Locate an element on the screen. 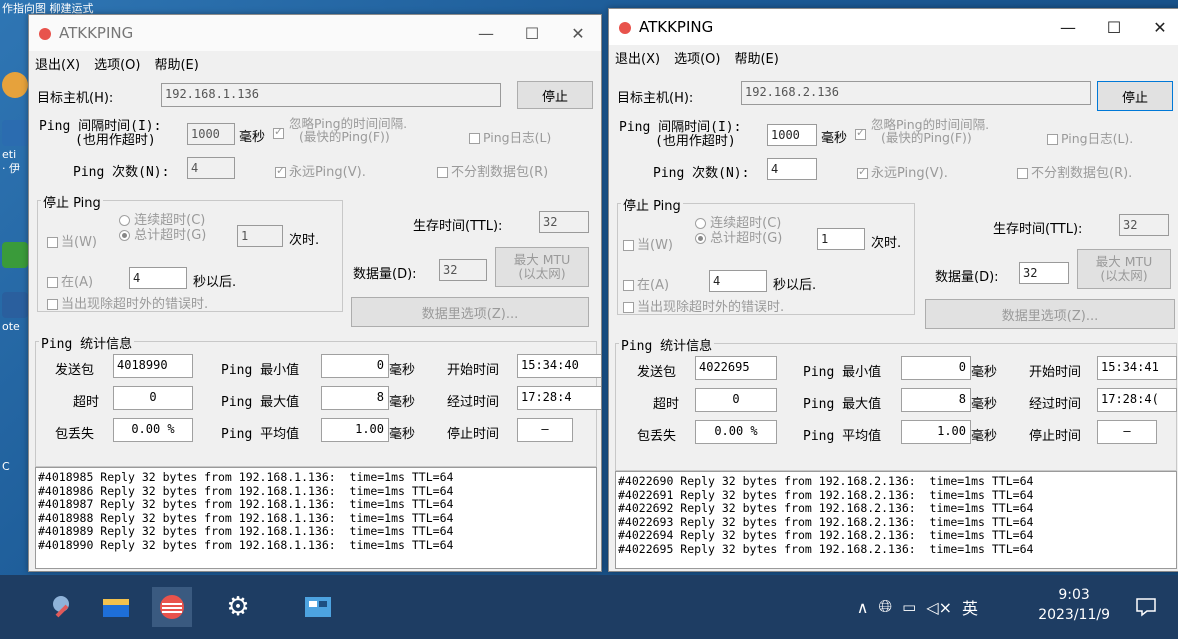  stop-time-label: 停止时间 is located at coordinates (473, 434).